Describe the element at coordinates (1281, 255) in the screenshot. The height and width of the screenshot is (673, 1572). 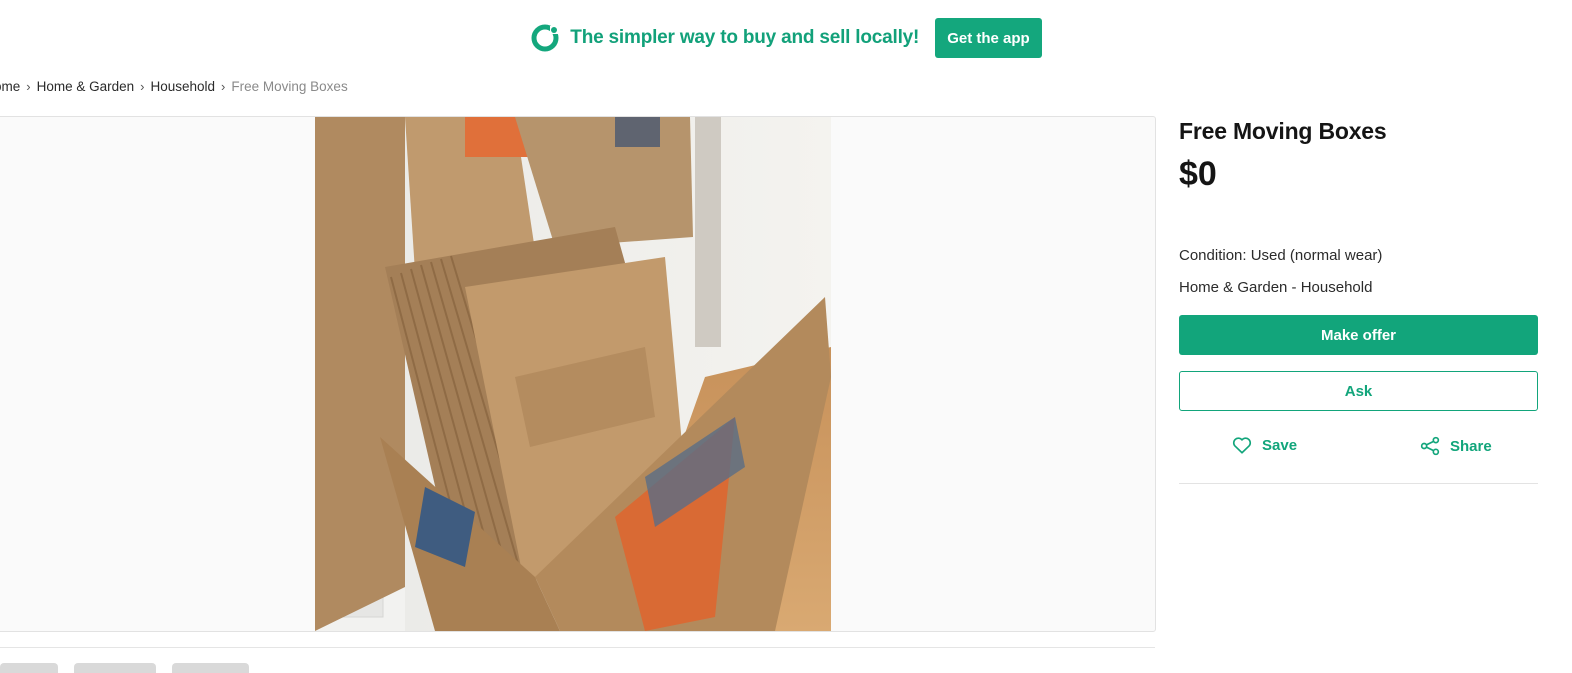
I see `listing-condition: Condition: Used (normal wear)` at that location.